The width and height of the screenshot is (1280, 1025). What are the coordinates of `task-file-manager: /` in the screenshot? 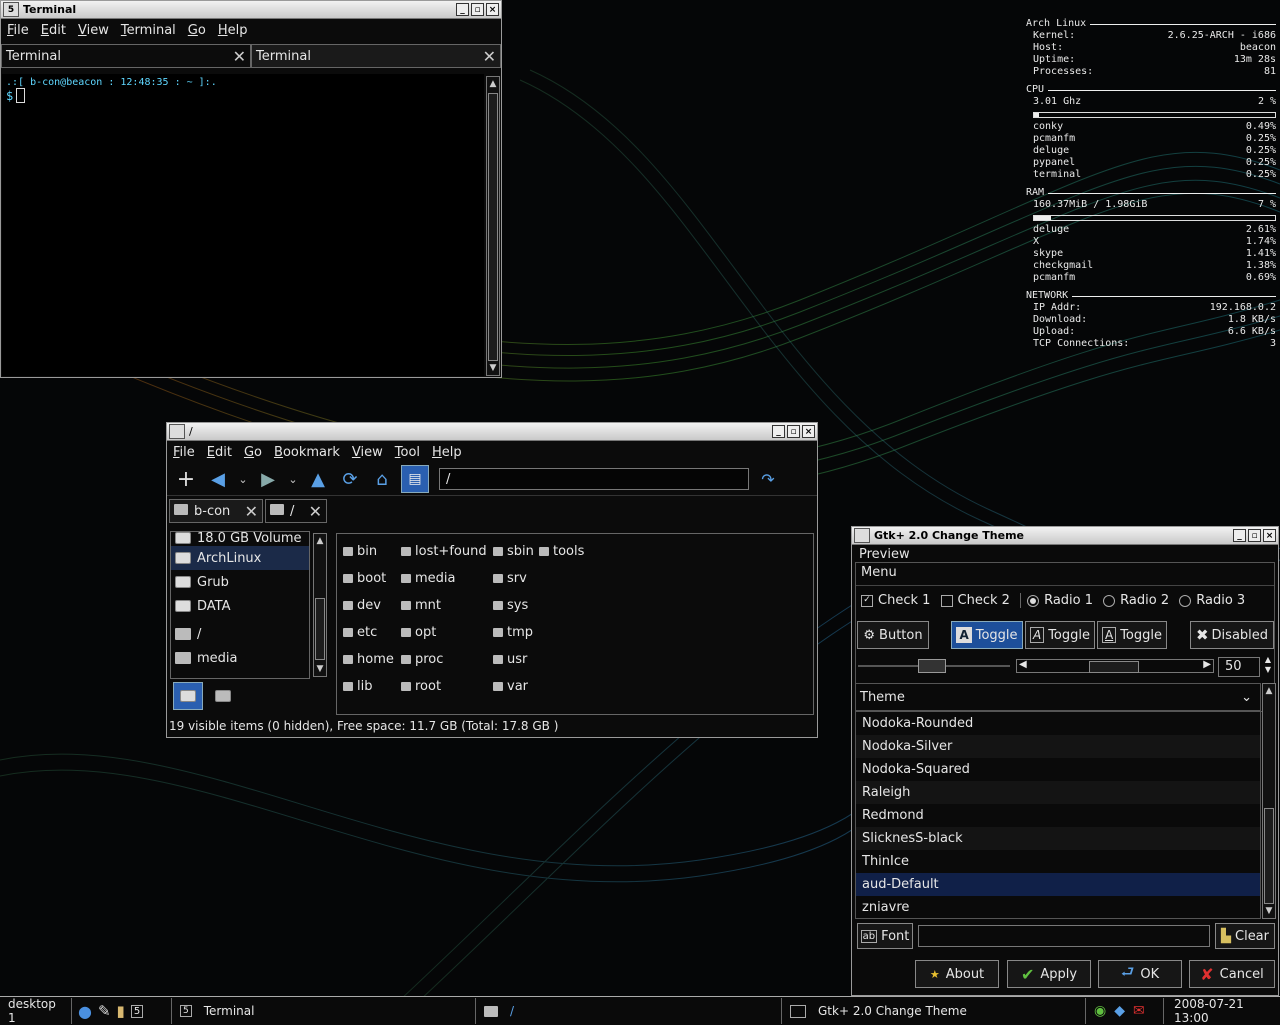 It's located at (629, 1011).